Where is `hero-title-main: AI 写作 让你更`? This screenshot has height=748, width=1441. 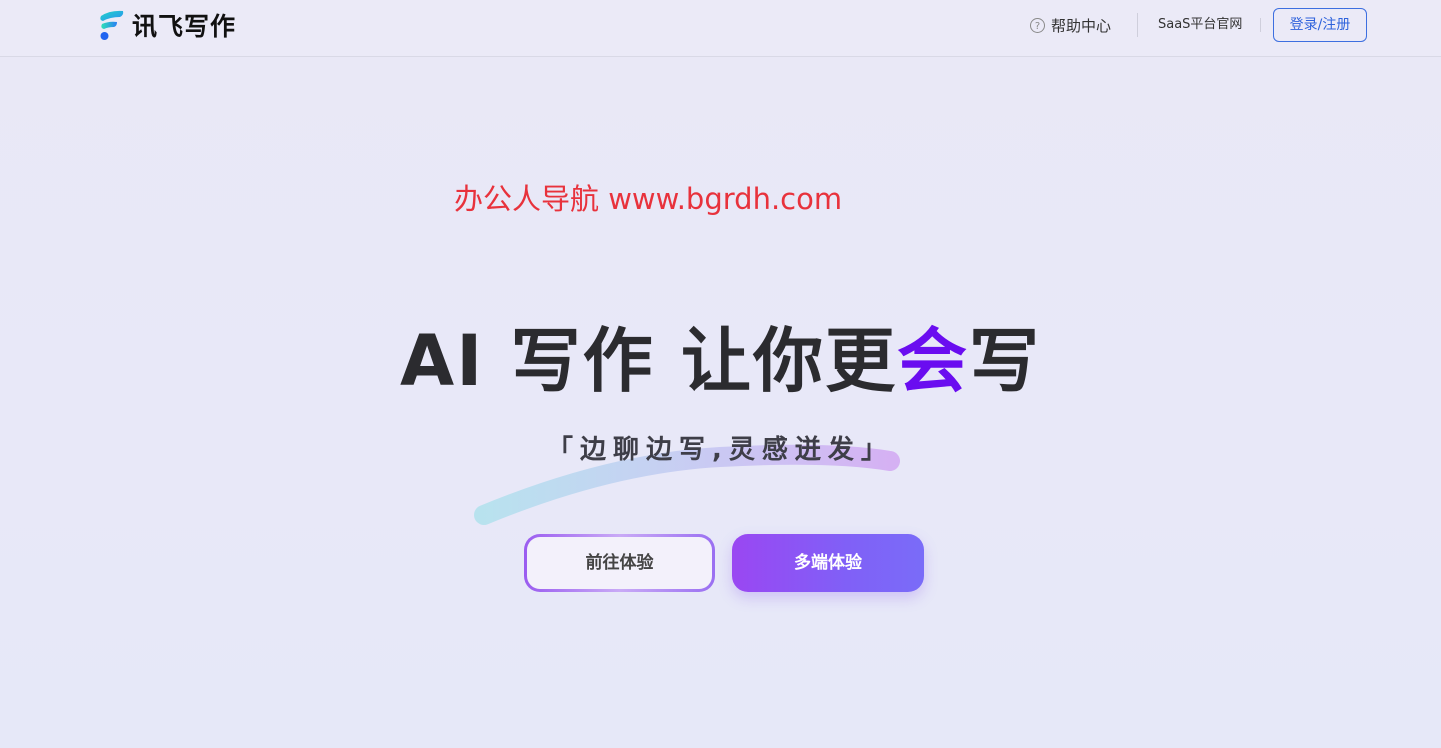
hero-title-main: AI 写作 让你更 is located at coordinates (648, 361).